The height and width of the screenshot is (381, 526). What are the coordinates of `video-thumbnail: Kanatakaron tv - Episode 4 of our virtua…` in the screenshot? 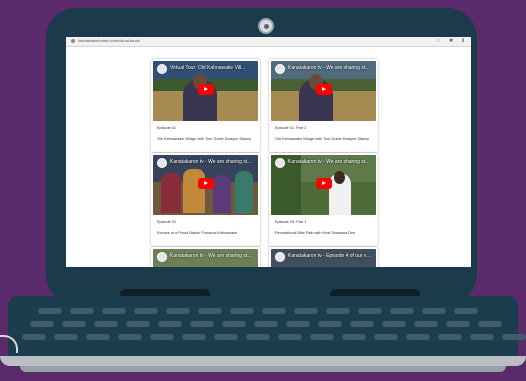 It's located at (323, 258).